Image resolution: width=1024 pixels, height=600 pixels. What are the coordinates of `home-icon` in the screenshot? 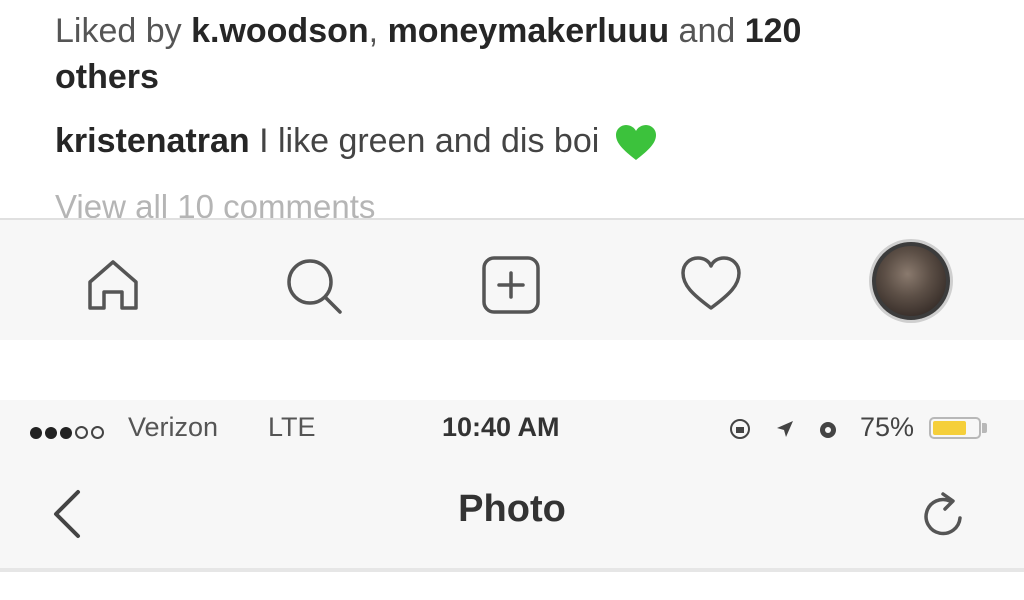 It's located at (113, 285).